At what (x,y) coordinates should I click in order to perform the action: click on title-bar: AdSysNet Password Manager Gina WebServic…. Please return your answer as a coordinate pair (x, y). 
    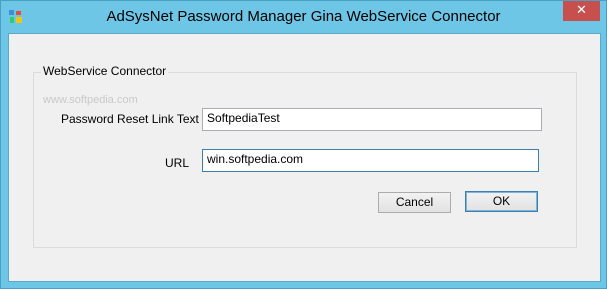
    Looking at the image, I should click on (303, 17).